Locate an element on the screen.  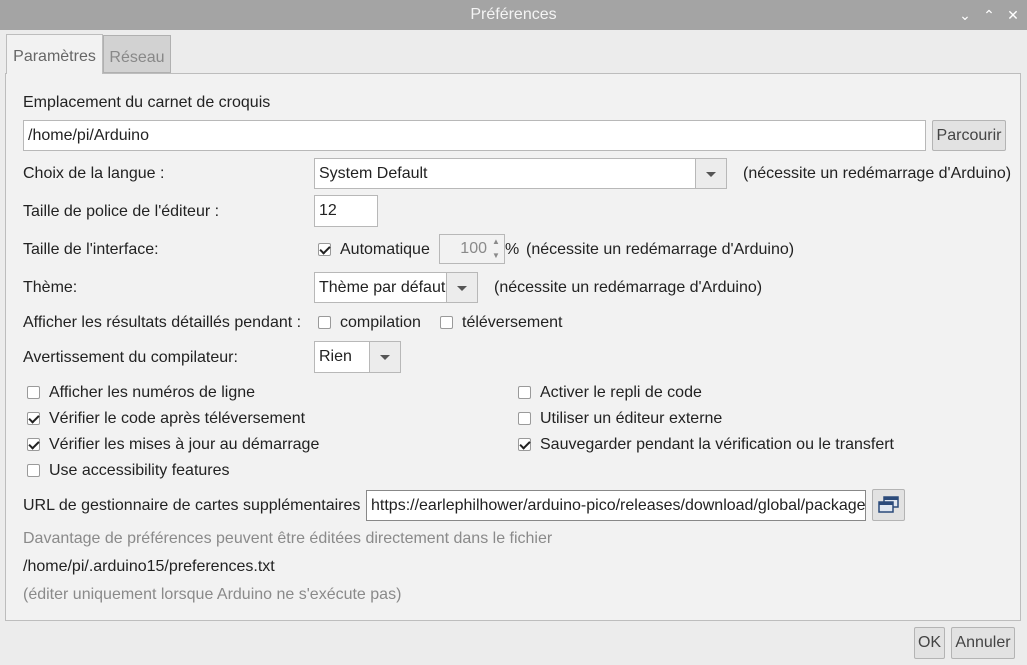
close-icon: ✕ is located at coordinates (1013, 15).